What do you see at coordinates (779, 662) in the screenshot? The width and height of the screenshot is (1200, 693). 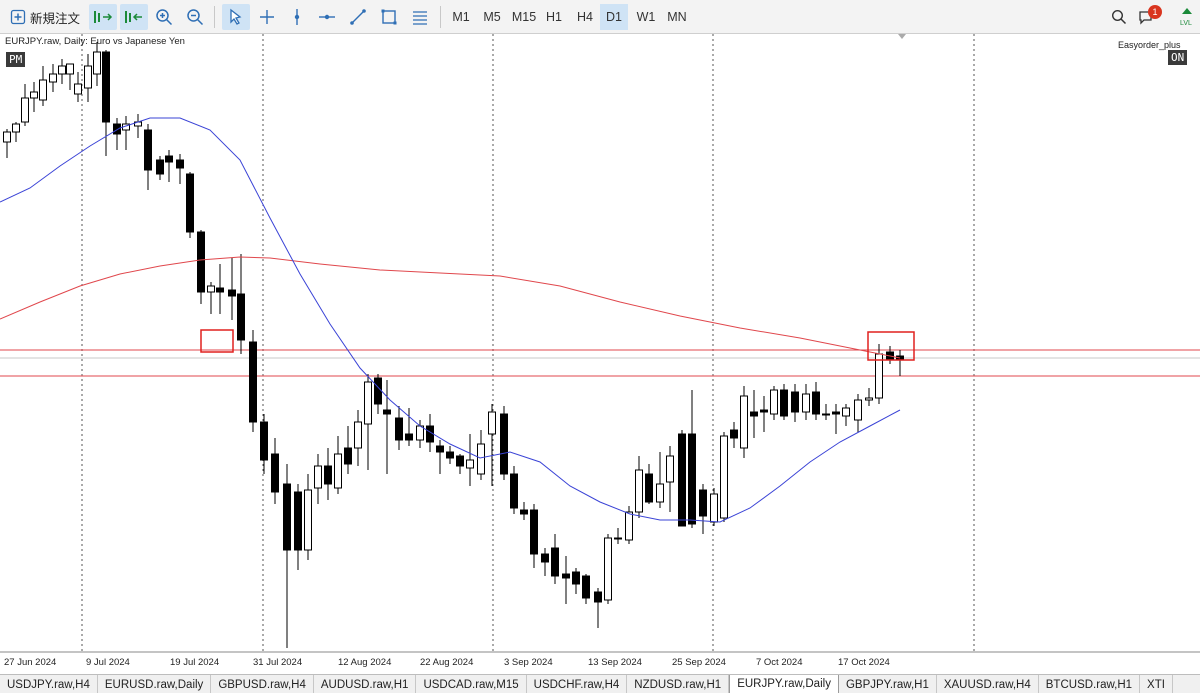 I see `date-label: 7 Oct 2024` at bounding box center [779, 662].